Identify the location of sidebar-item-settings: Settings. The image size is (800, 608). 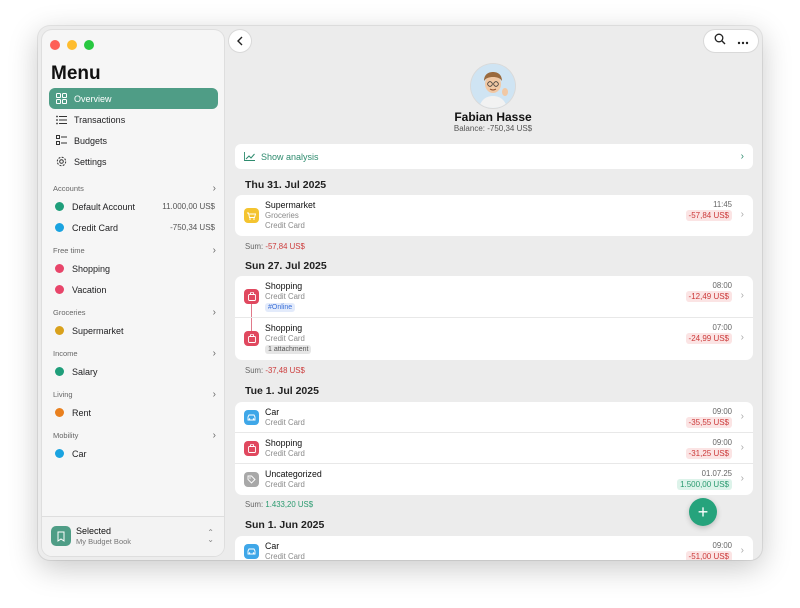
(133, 161).